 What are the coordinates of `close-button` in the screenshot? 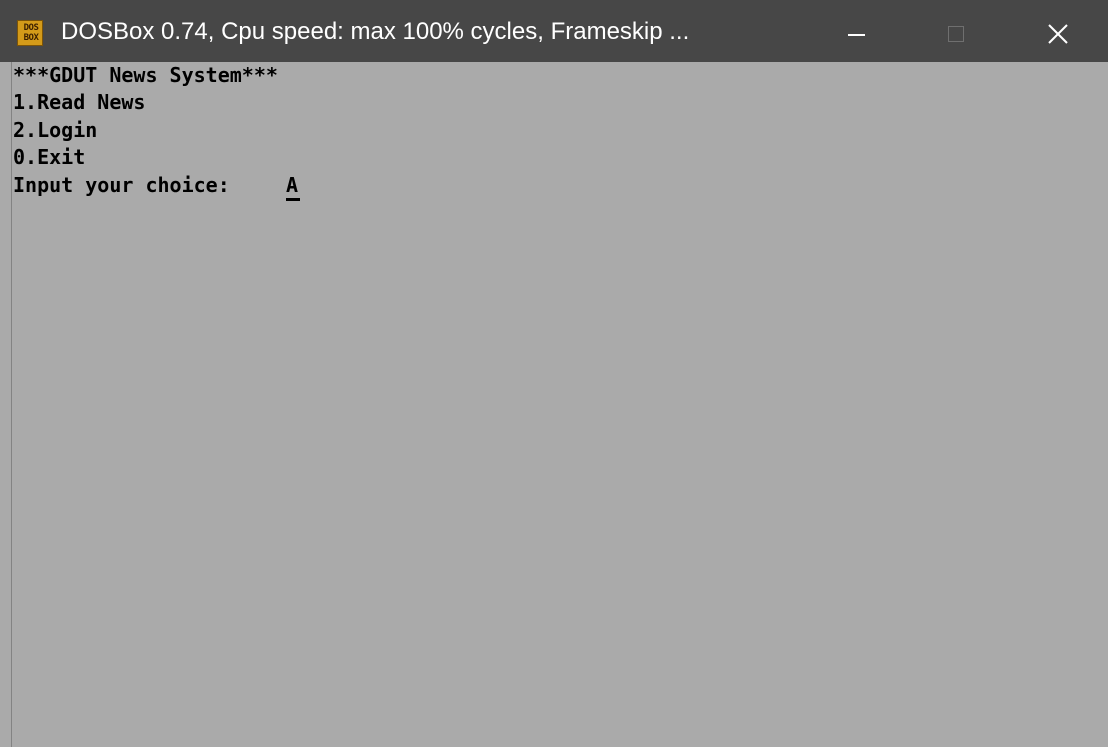 It's located at (1058, 35).